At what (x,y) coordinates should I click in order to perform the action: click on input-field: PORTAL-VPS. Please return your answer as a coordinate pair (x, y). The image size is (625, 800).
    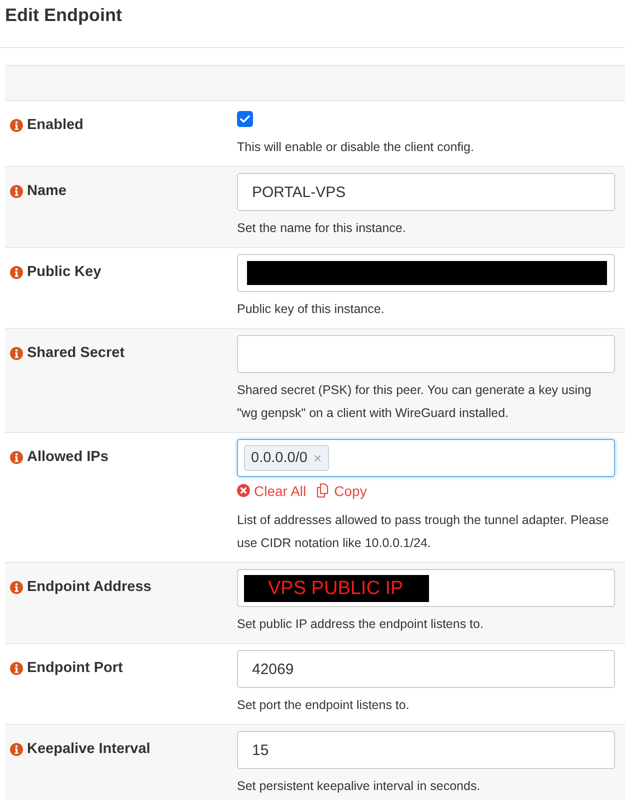
    Looking at the image, I should click on (426, 192).